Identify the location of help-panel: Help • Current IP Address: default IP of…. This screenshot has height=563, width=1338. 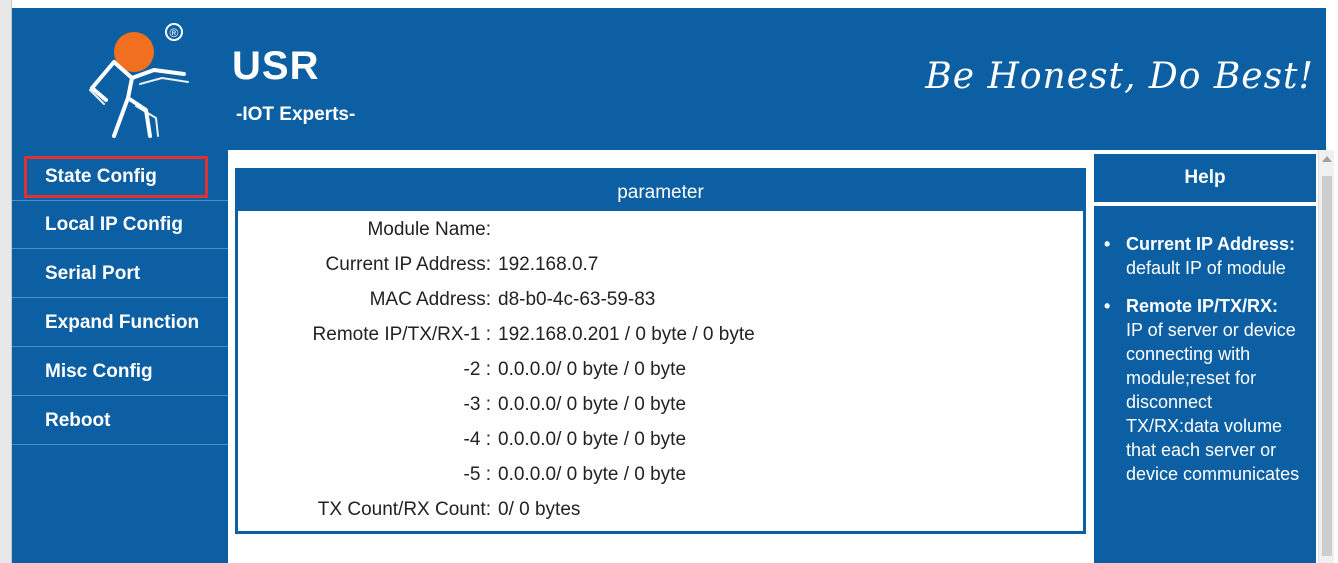
(1205, 356).